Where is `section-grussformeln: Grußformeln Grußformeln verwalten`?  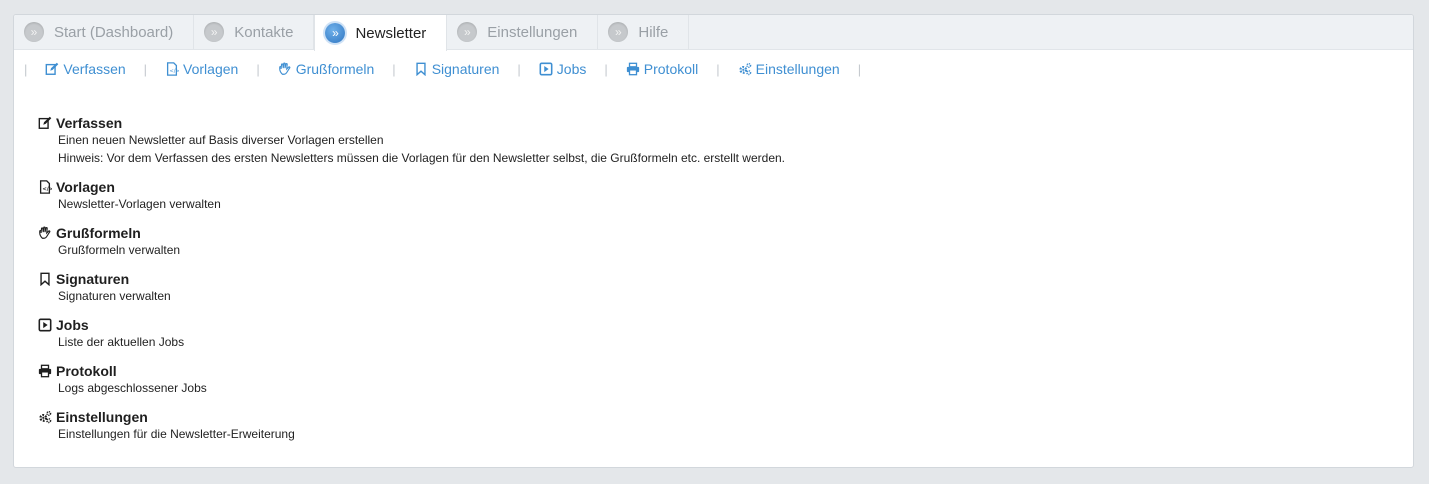 section-grussformeln: Grußformeln Grußformeln verwalten is located at coordinates (725, 241).